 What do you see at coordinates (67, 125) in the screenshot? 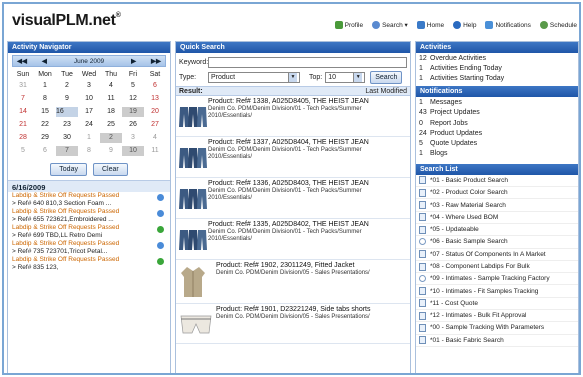
I see `calendar-day: 23` at bounding box center [67, 125].